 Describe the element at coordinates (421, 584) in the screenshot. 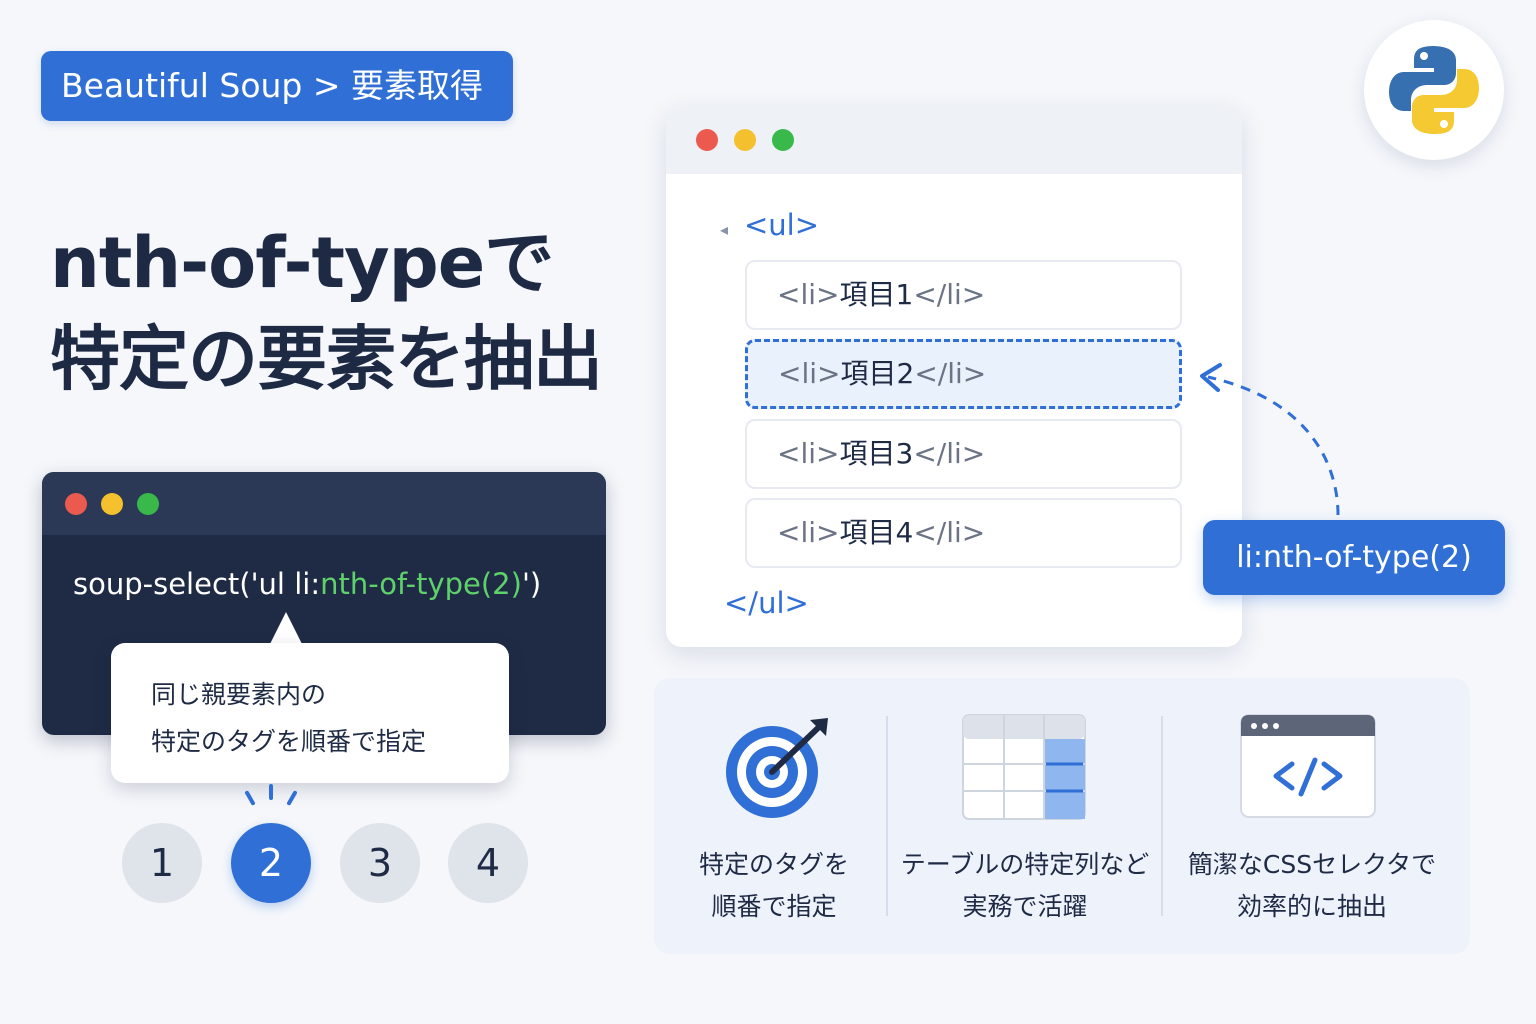

I see `code-highlight: nth-of-type(2)` at that location.